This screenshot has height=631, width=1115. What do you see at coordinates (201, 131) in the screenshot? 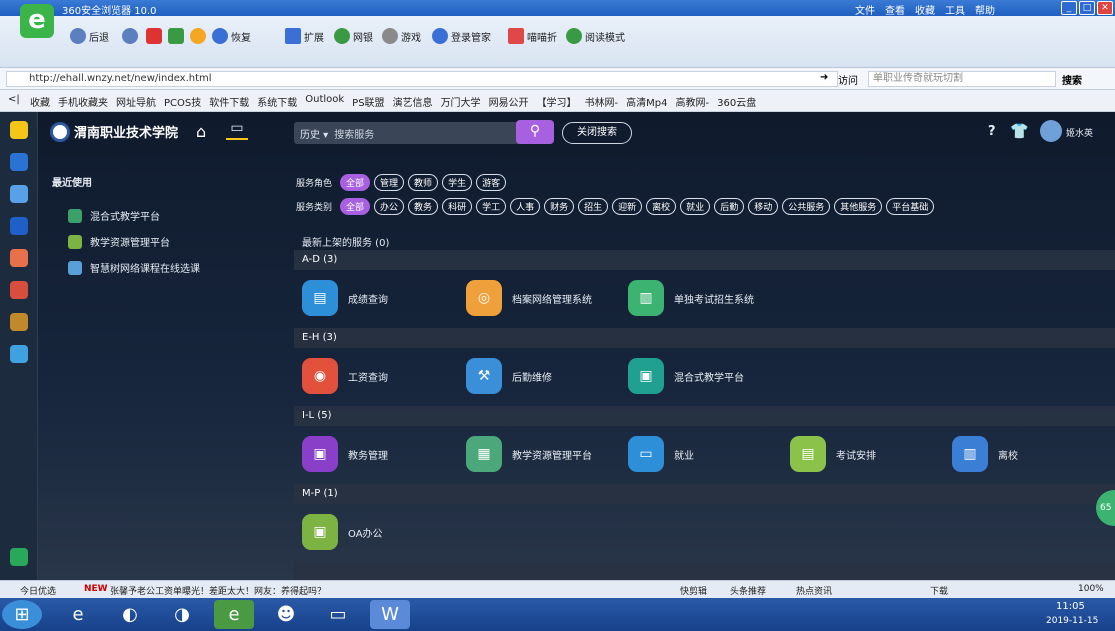
I see `home-icon: ⌂` at bounding box center [201, 131].